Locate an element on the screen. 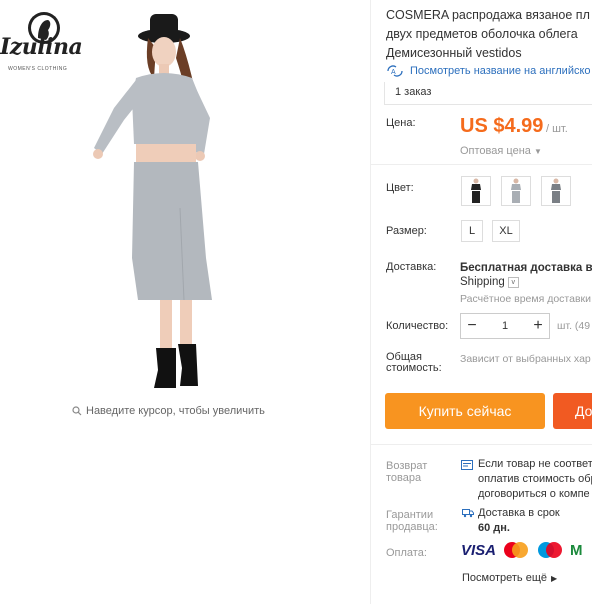 The height and width of the screenshot is (604, 592). total-label: Общая стоимость: is located at coordinates (414, 363).